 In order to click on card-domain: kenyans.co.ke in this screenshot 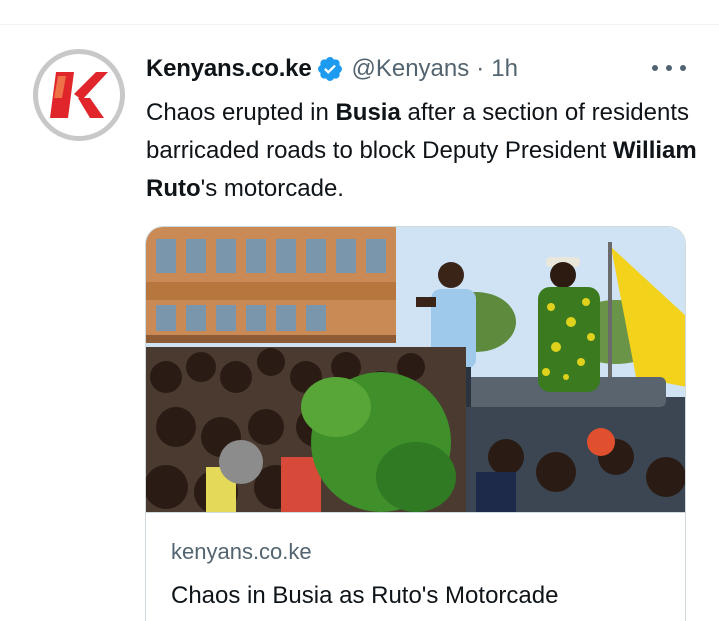, I will do `click(241, 551)`.